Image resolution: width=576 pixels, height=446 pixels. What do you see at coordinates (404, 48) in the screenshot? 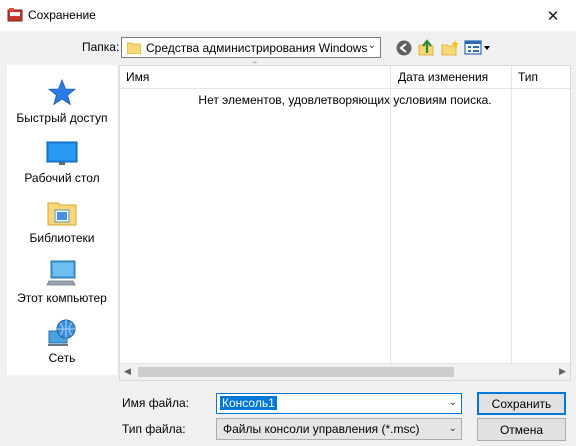
I see `back-icon` at bounding box center [404, 48].